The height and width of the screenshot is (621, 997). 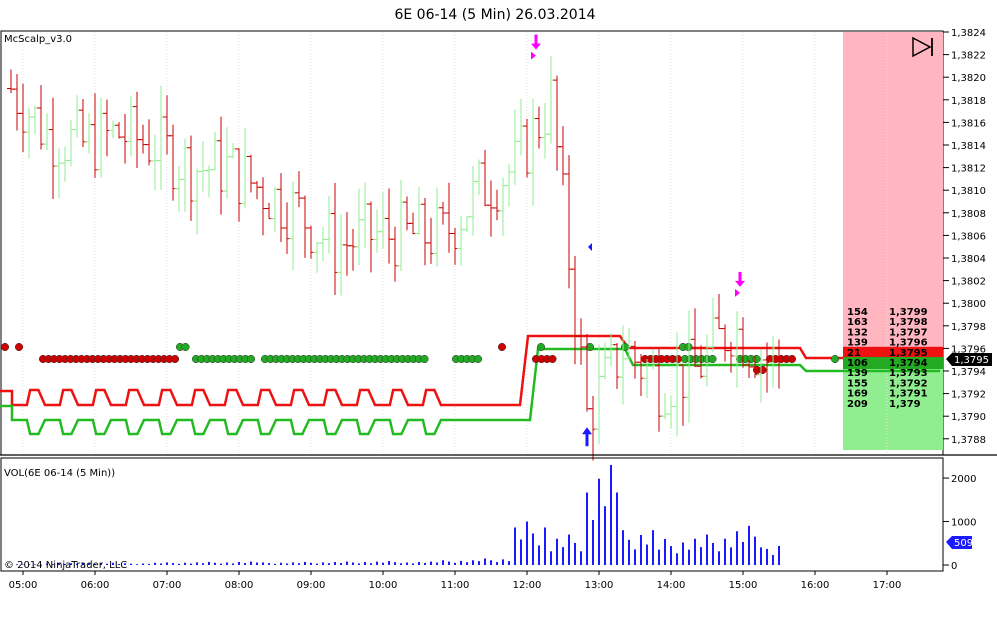 I want to click on chart-title: 6E 06-14 (5 Min) 26.03.2014, so click(x=494, y=15).